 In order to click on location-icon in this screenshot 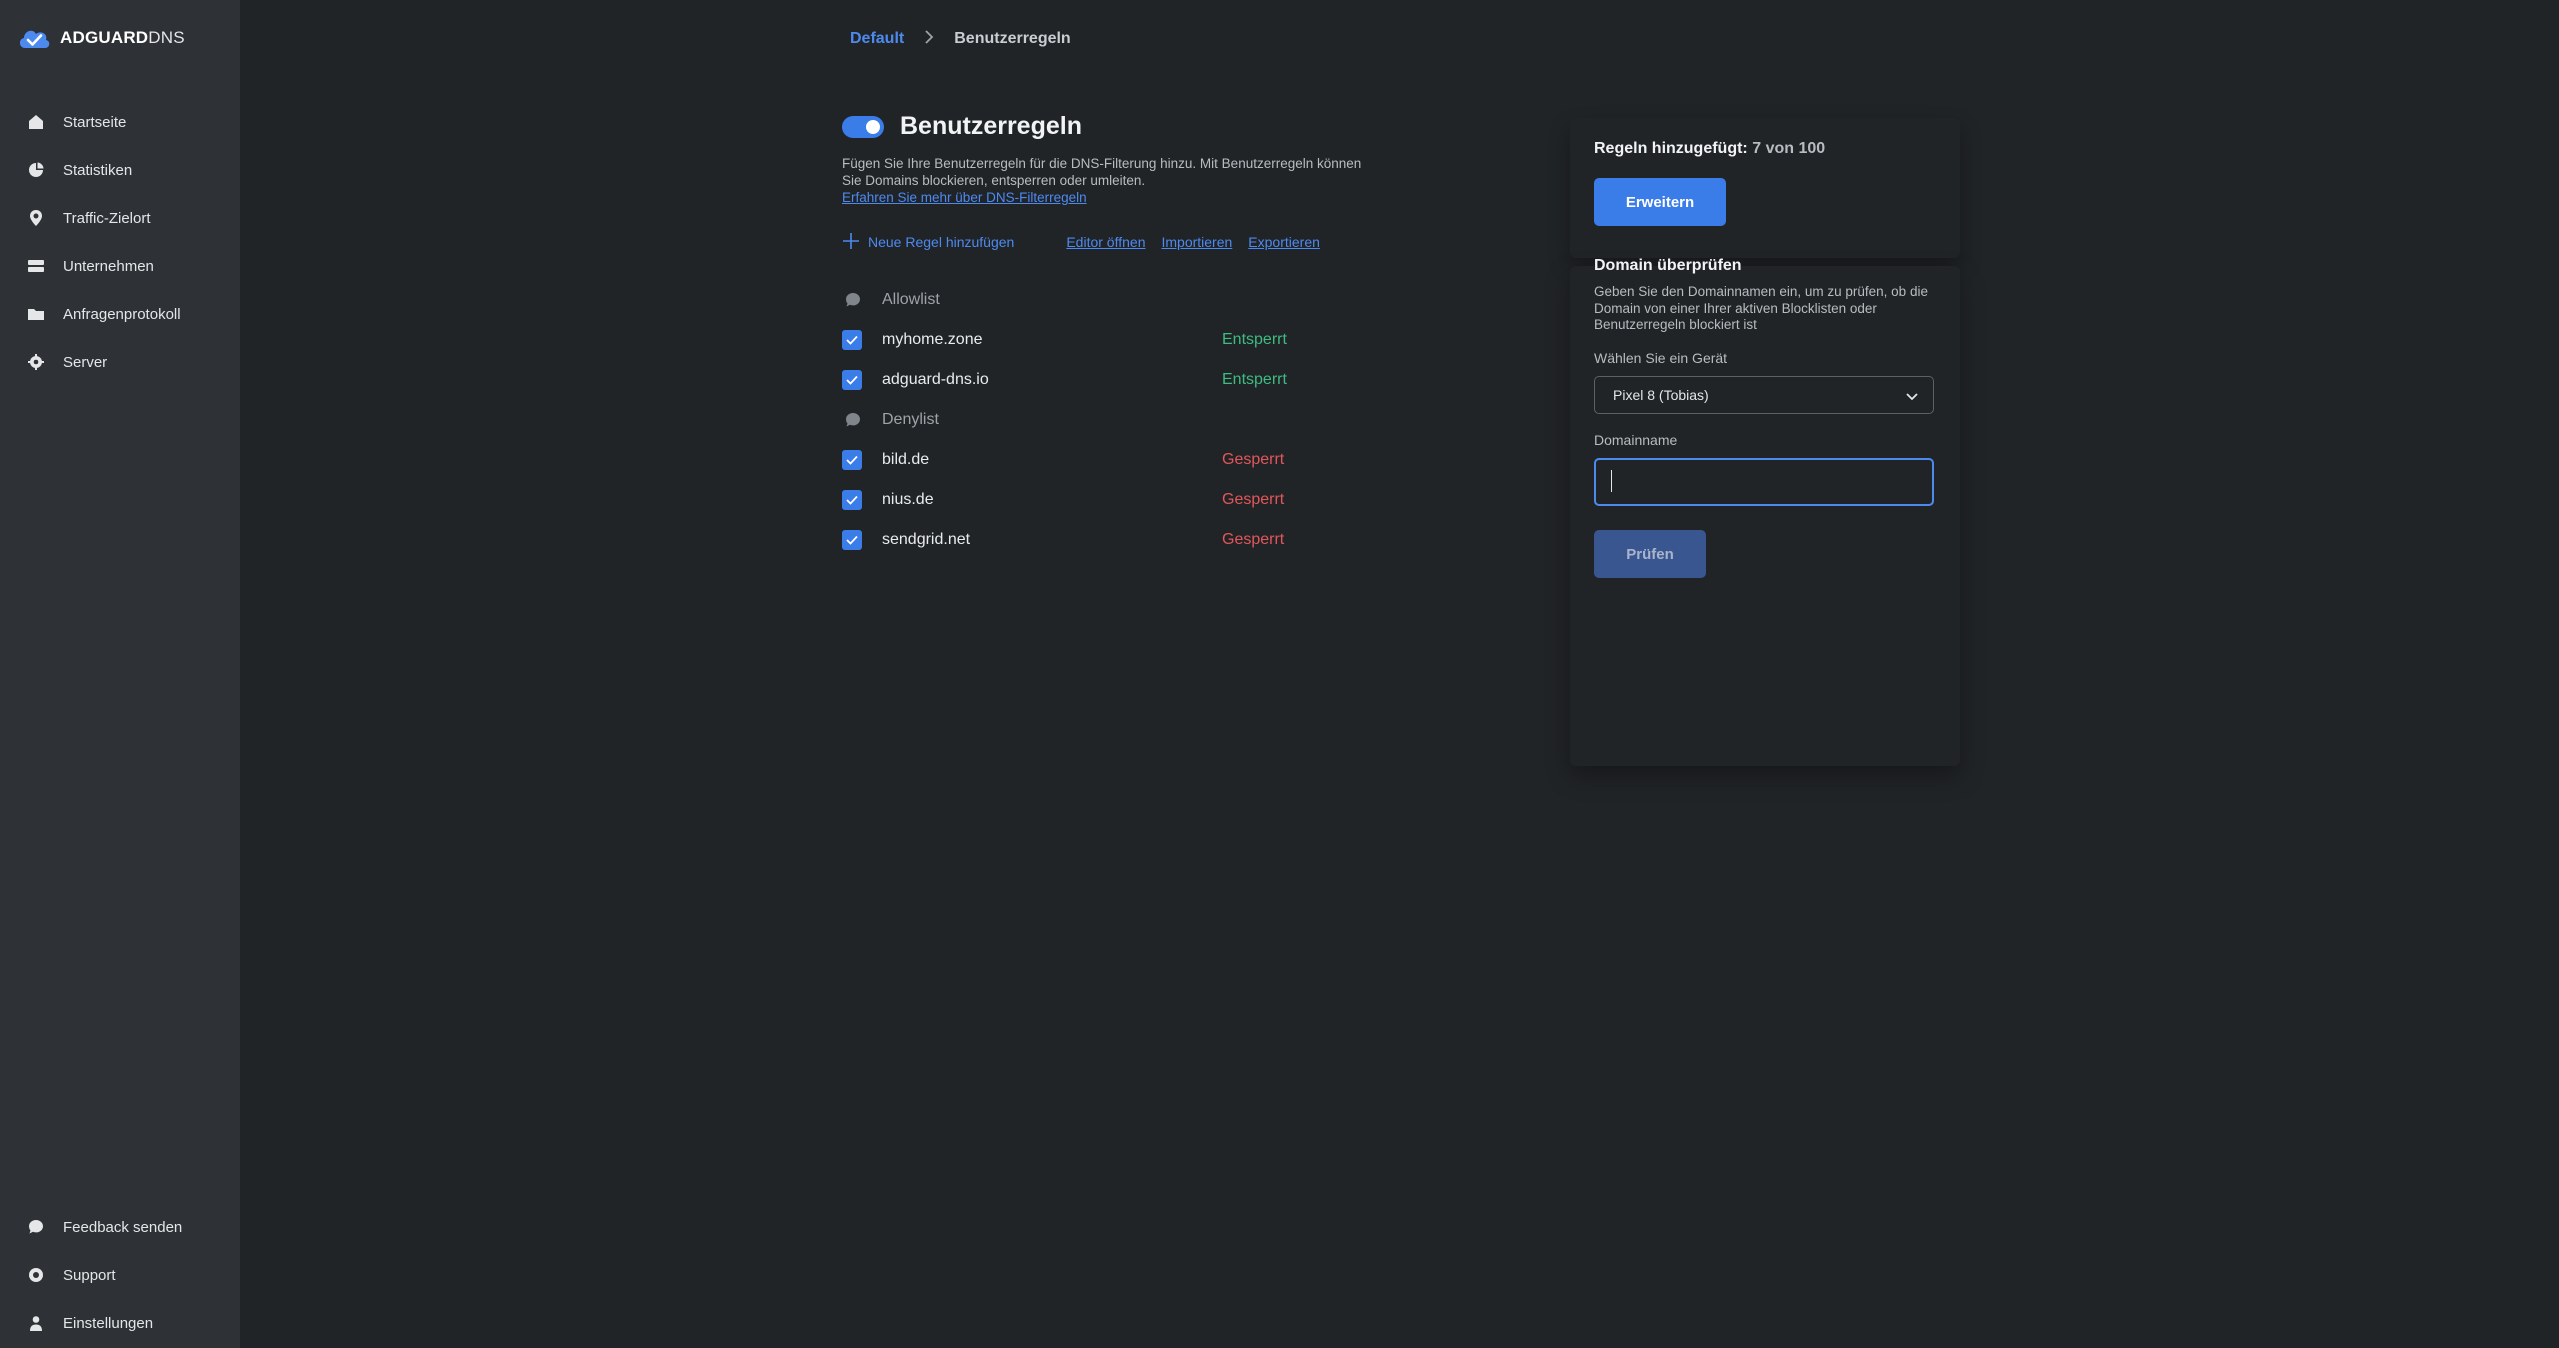, I will do `click(36, 218)`.